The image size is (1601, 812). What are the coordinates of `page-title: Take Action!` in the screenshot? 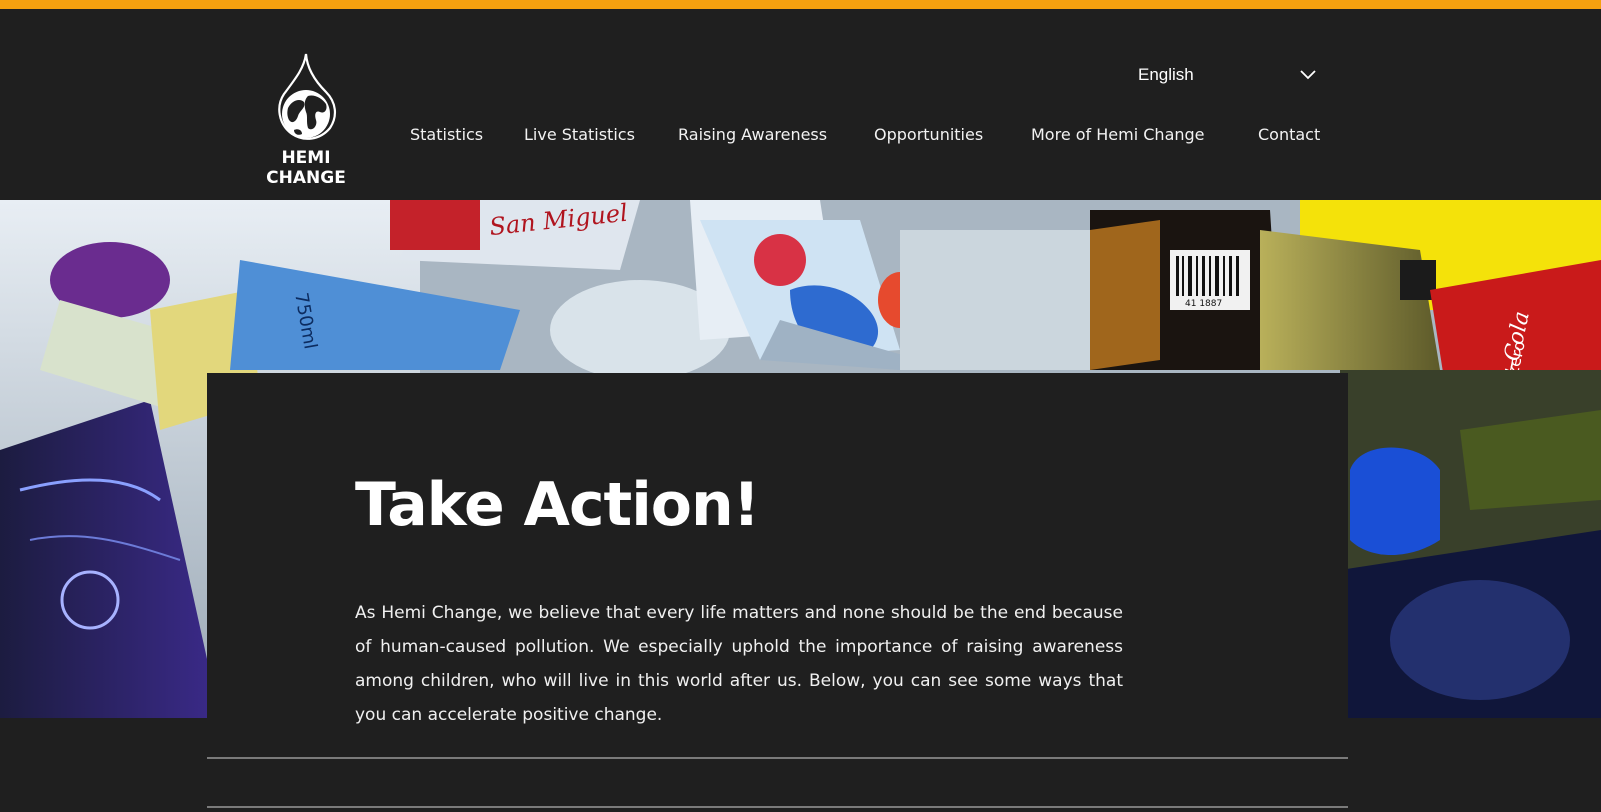 It's located at (557, 505).